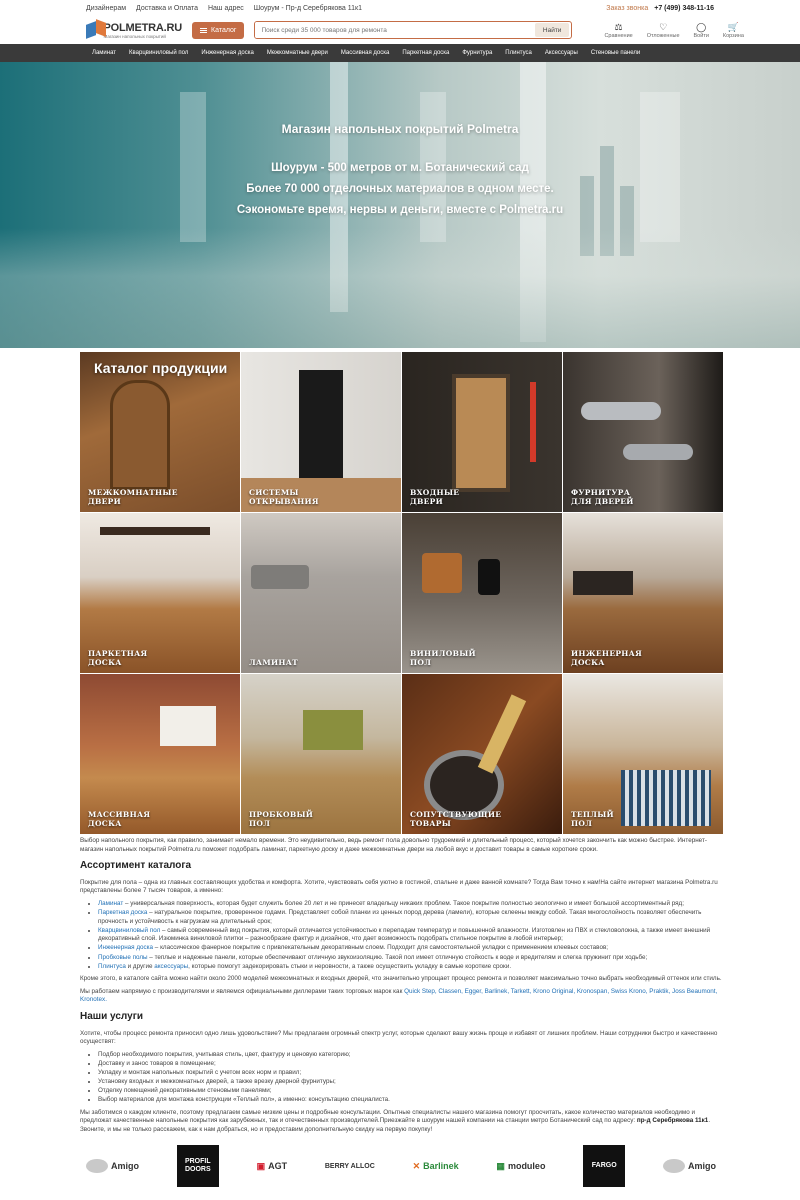 This screenshot has height=1200, width=800. What do you see at coordinates (618, 30) in the screenshot?
I see `compare-button: ⚖ Сравнение` at bounding box center [618, 30].